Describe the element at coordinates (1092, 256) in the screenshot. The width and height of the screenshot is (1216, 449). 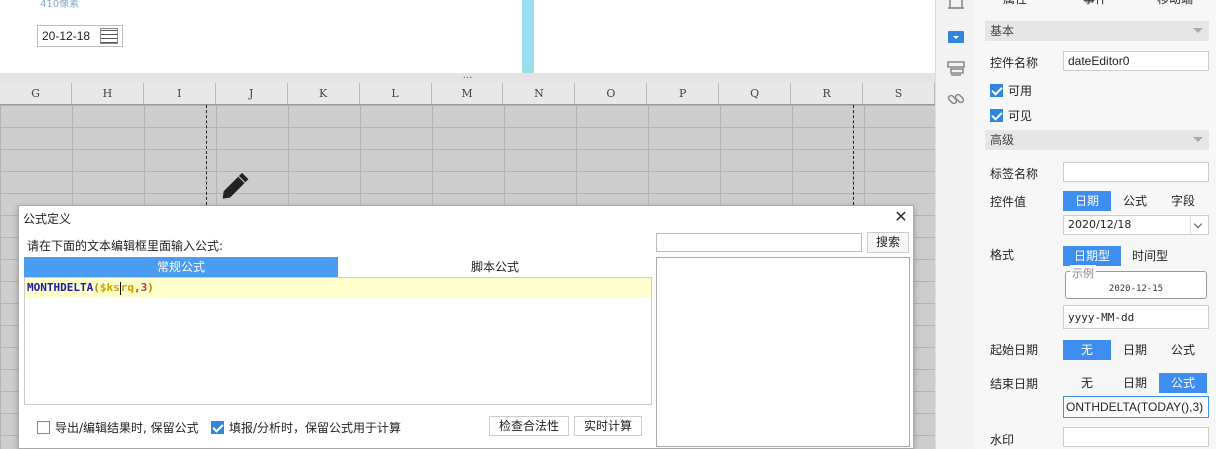
I see `format-date-option: 日期型` at that location.